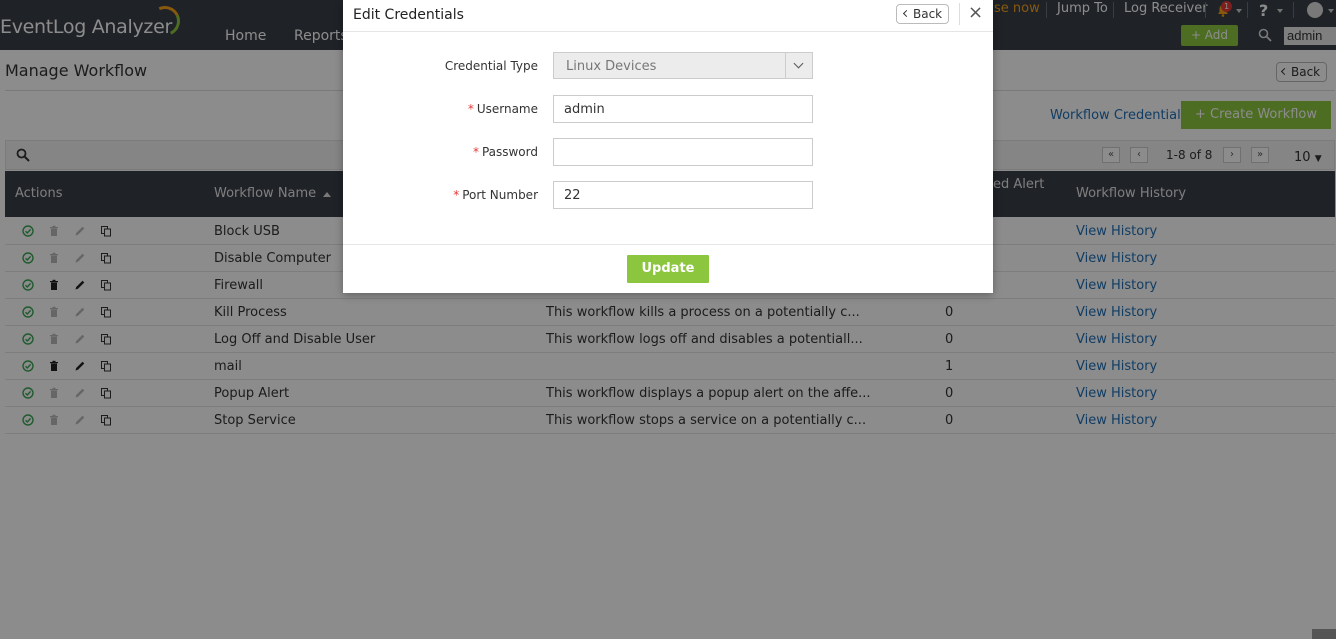 This screenshot has height=639, width=1336. What do you see at coordinates (959, 14) in the screenshot?
I see `modal-divider` at bounding box center [959, 14].